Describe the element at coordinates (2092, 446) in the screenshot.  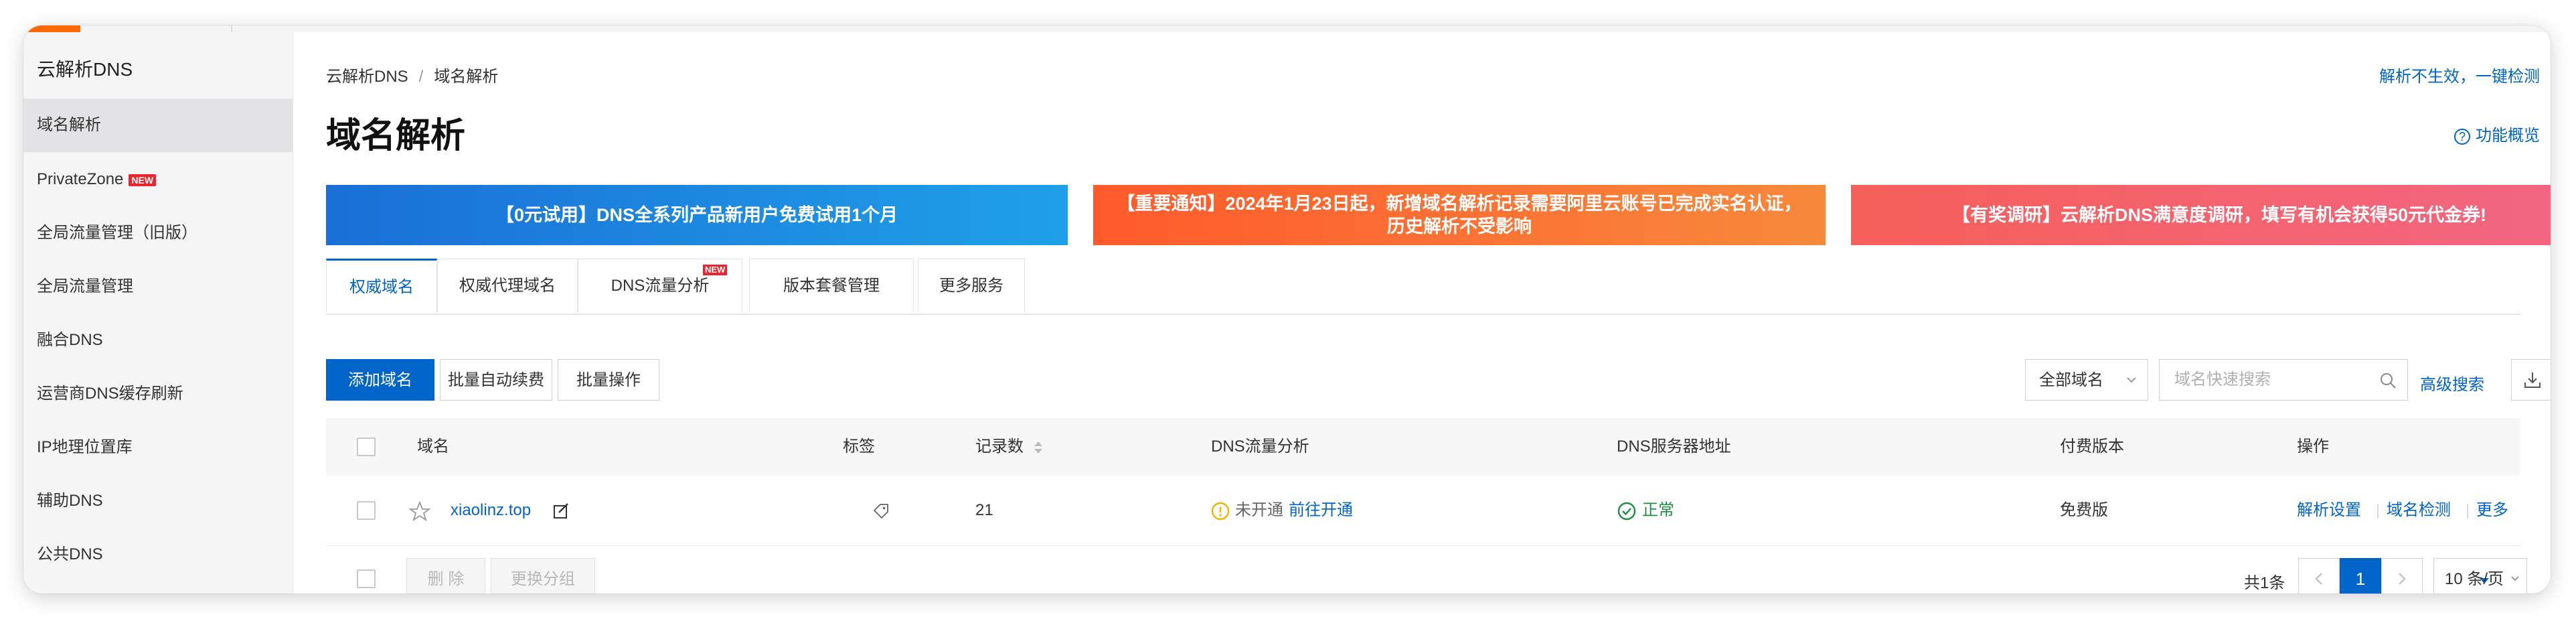
I see `column-header-plan: 付费版本` at that location.